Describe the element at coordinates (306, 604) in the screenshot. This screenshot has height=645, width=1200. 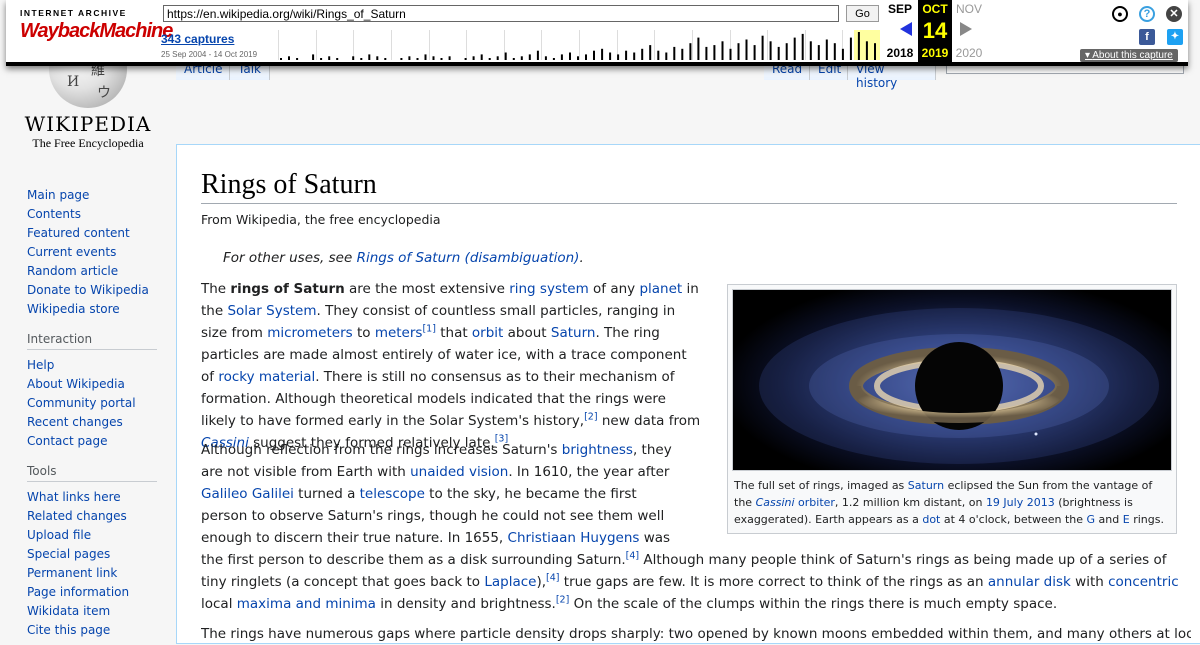
I see `link-maxima-minima: maxima and minima` at that location.